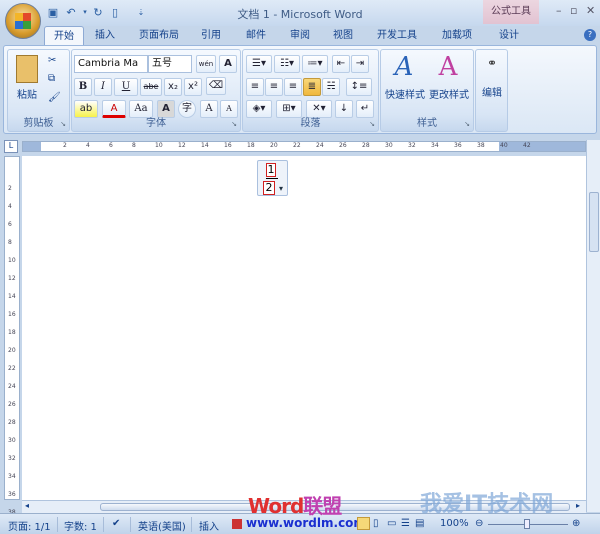 The image size is (600, 534). Describe the element at coordinates (372, 124) in the screenshot. I see `paragraph-launcher-icon: ↘` at that location.